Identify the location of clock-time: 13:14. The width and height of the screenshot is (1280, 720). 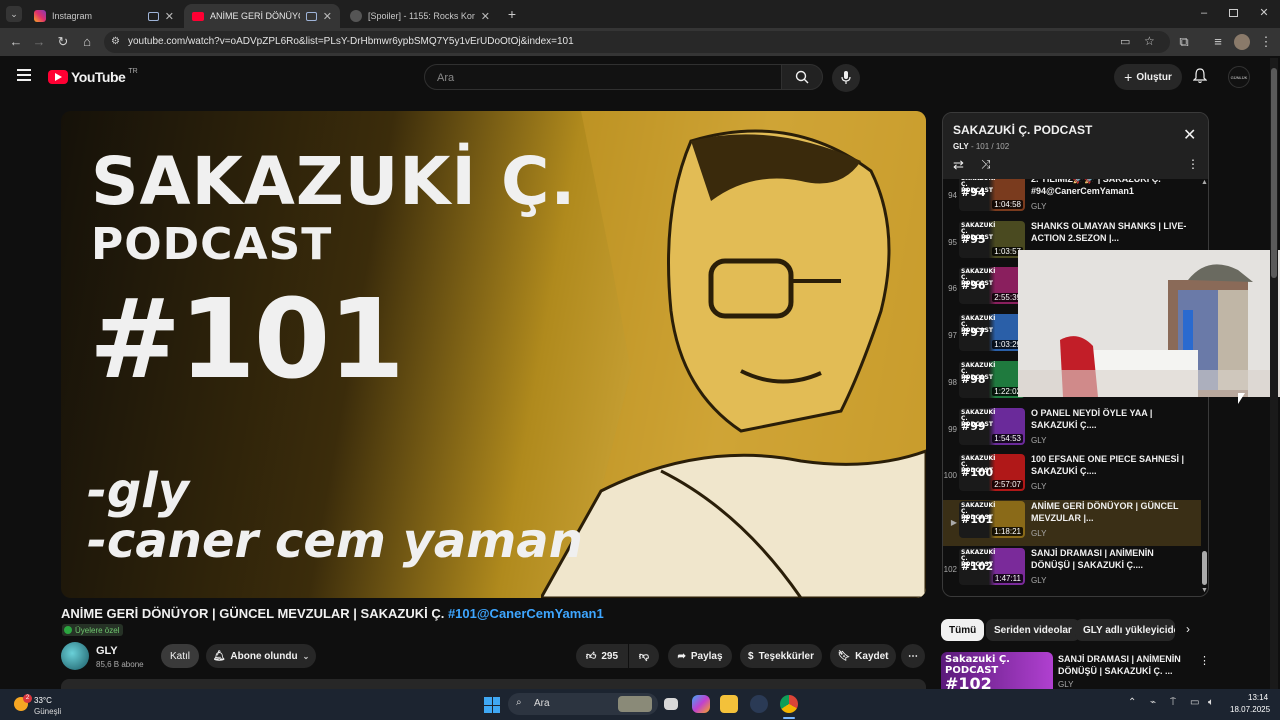
(1258, 697).